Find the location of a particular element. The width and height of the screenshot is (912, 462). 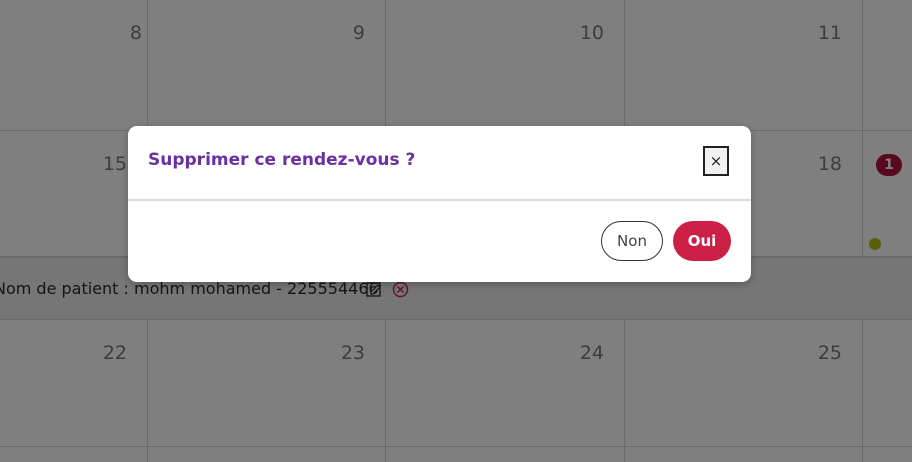

cancel-button: Non is located at coordinates (632, 241).